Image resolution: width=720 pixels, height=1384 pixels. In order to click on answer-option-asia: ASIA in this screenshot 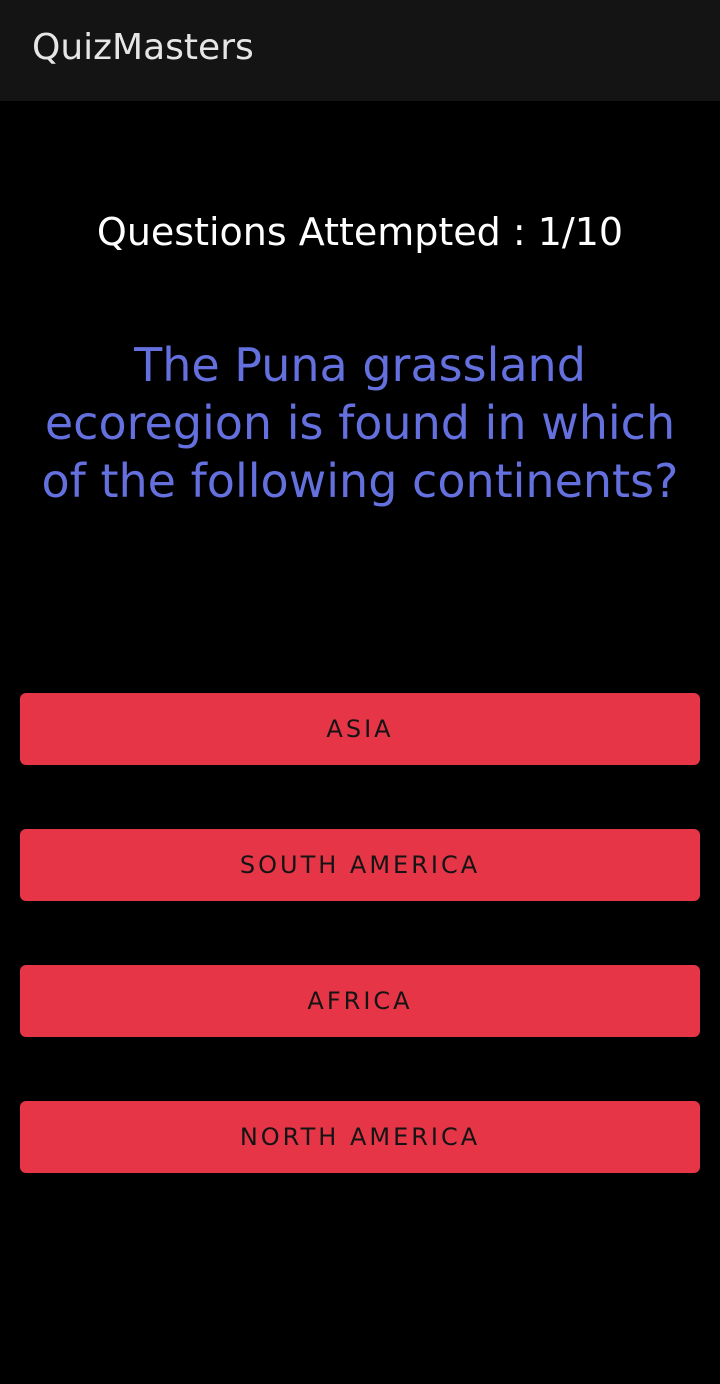, I will do `click(360, 729)`.